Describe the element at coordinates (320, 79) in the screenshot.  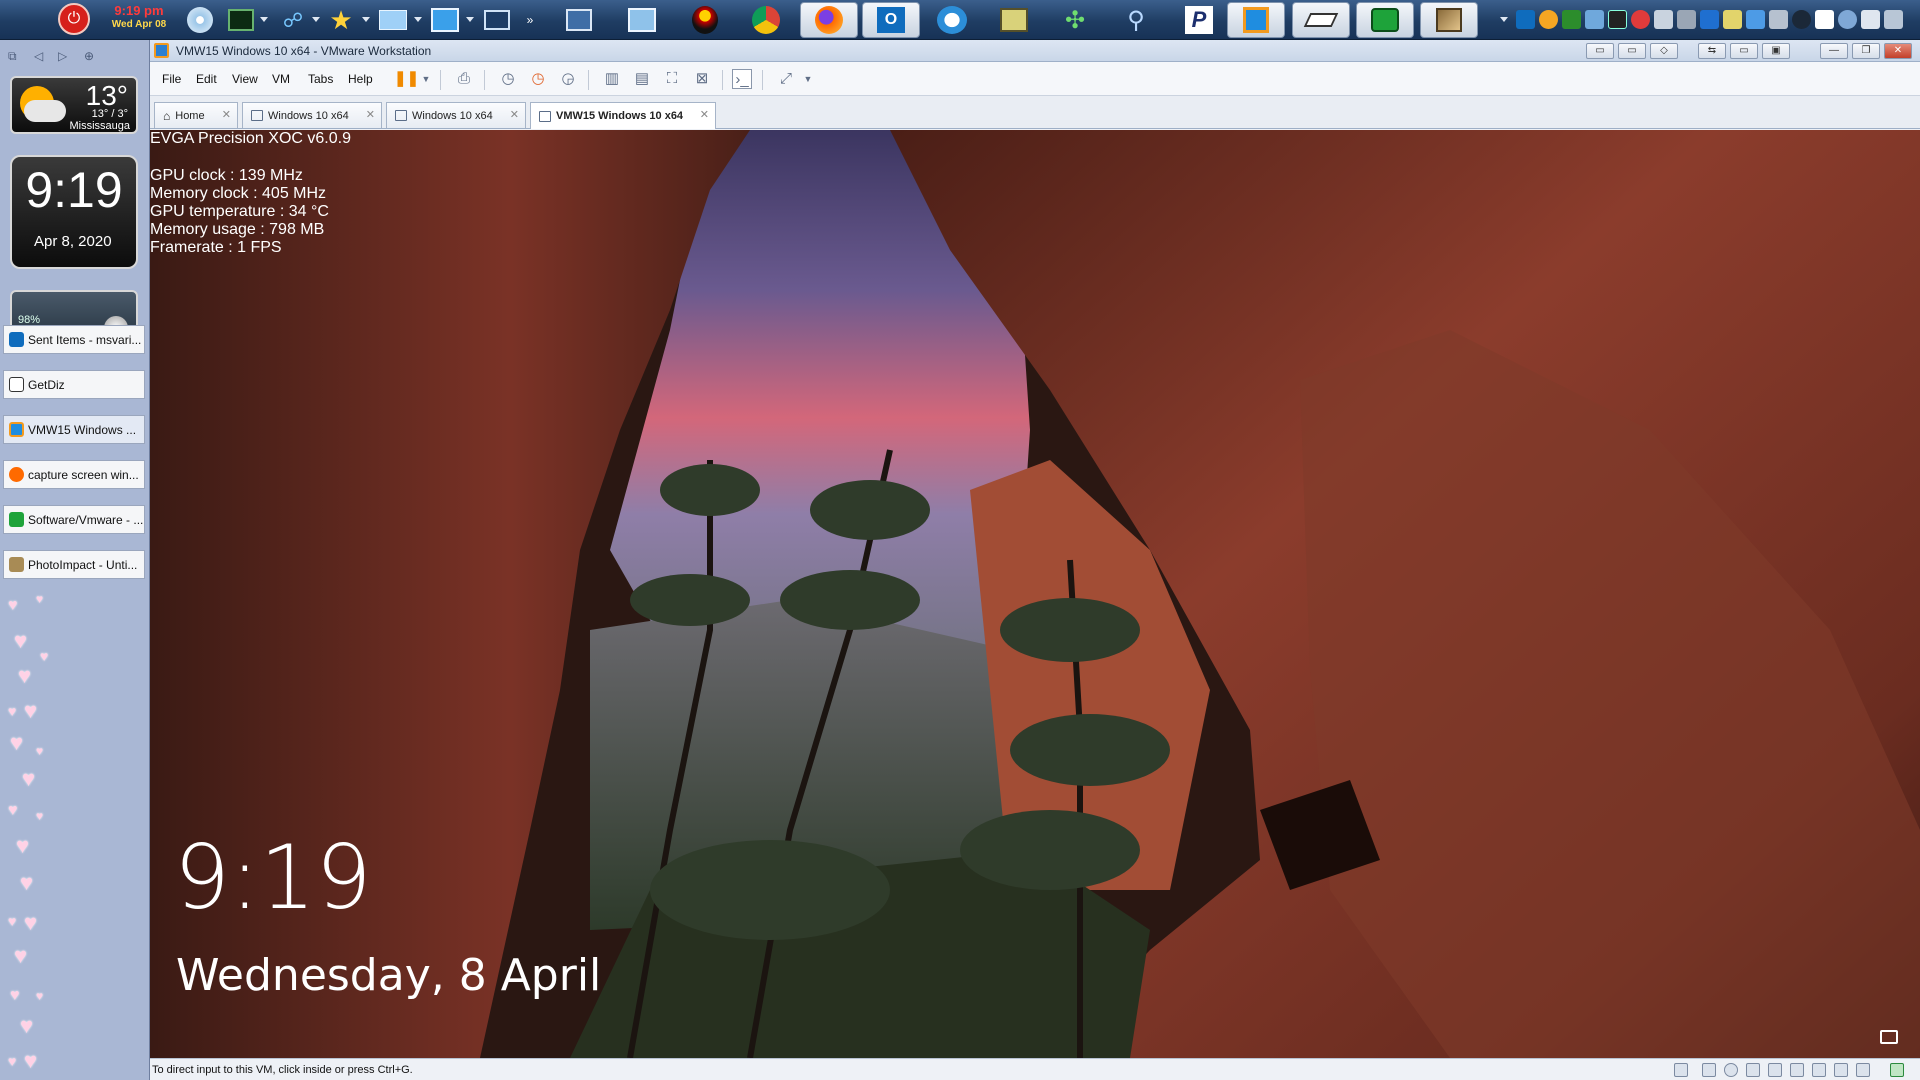
I see `menu-tabs: Tabs` at that location.